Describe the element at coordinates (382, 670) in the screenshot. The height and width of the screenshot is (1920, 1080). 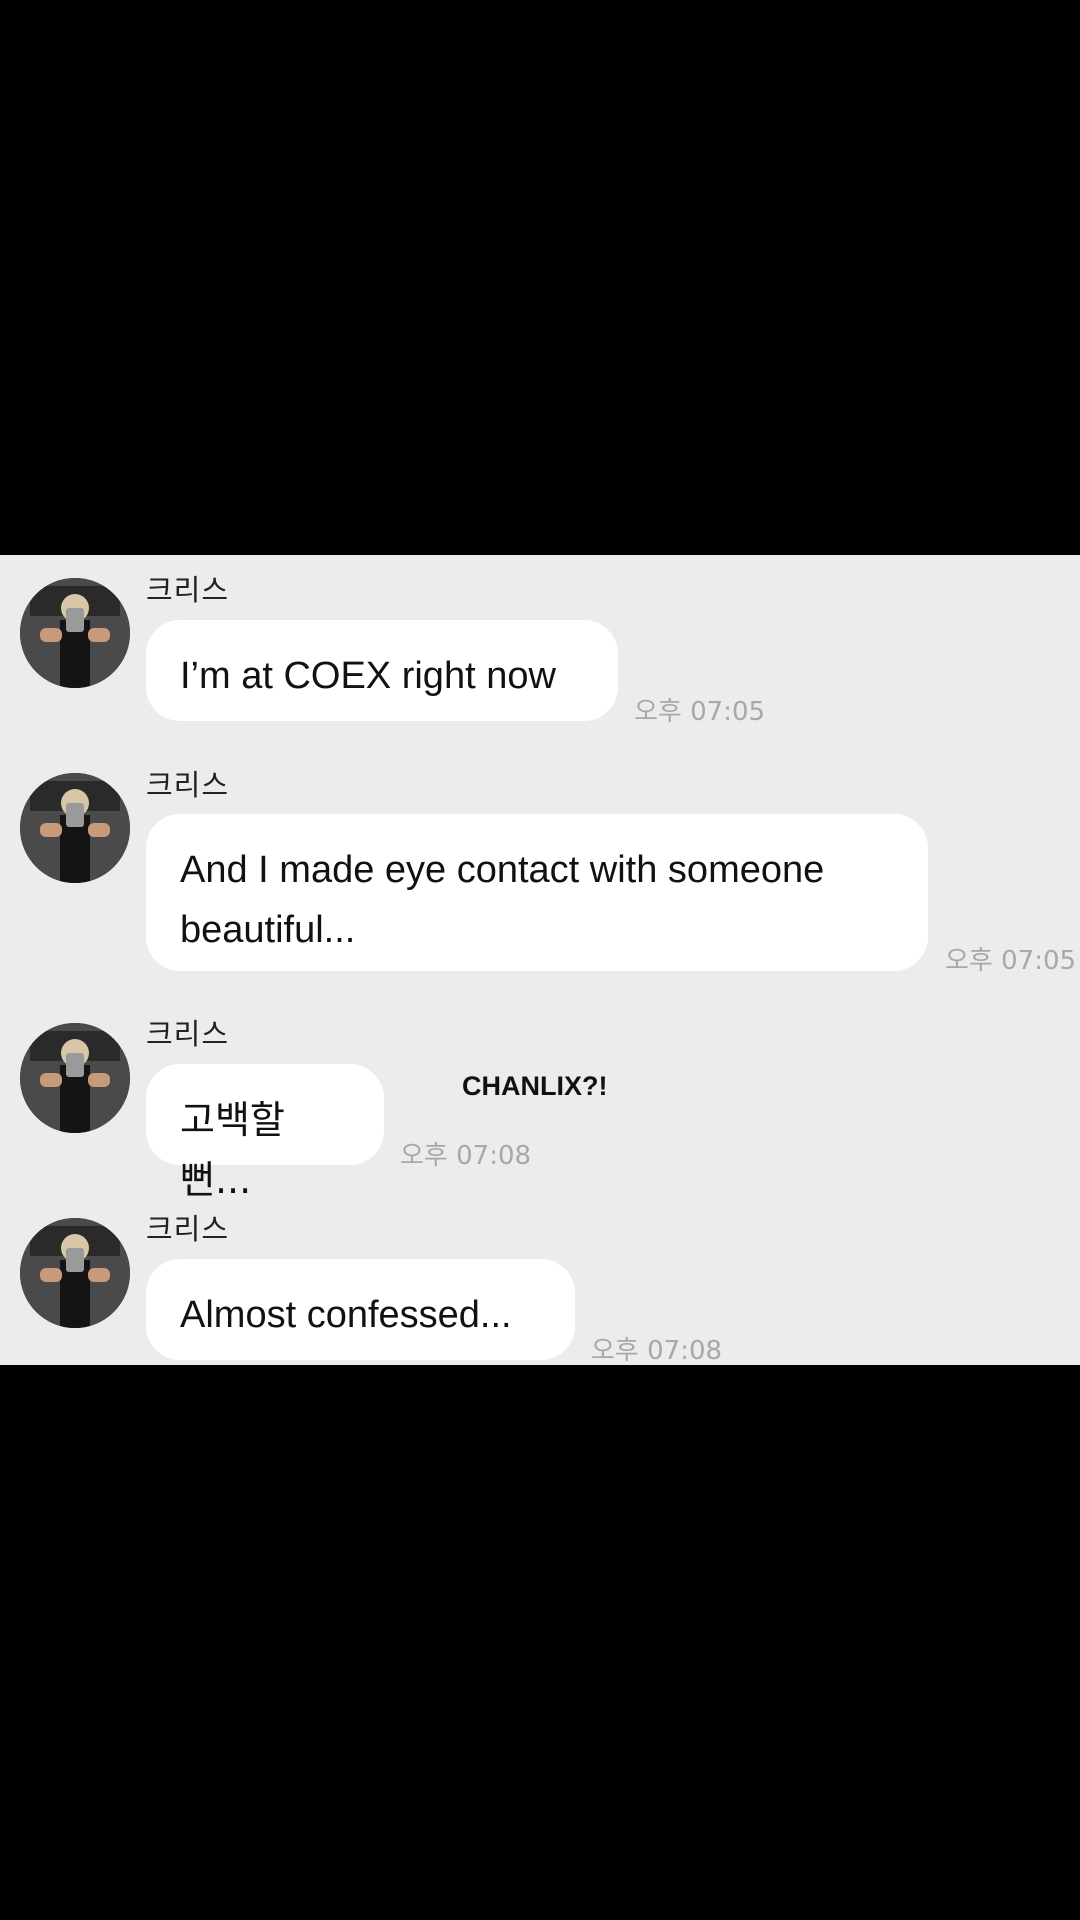
I see `message-bubble: I’m at COEX right now` at that location.